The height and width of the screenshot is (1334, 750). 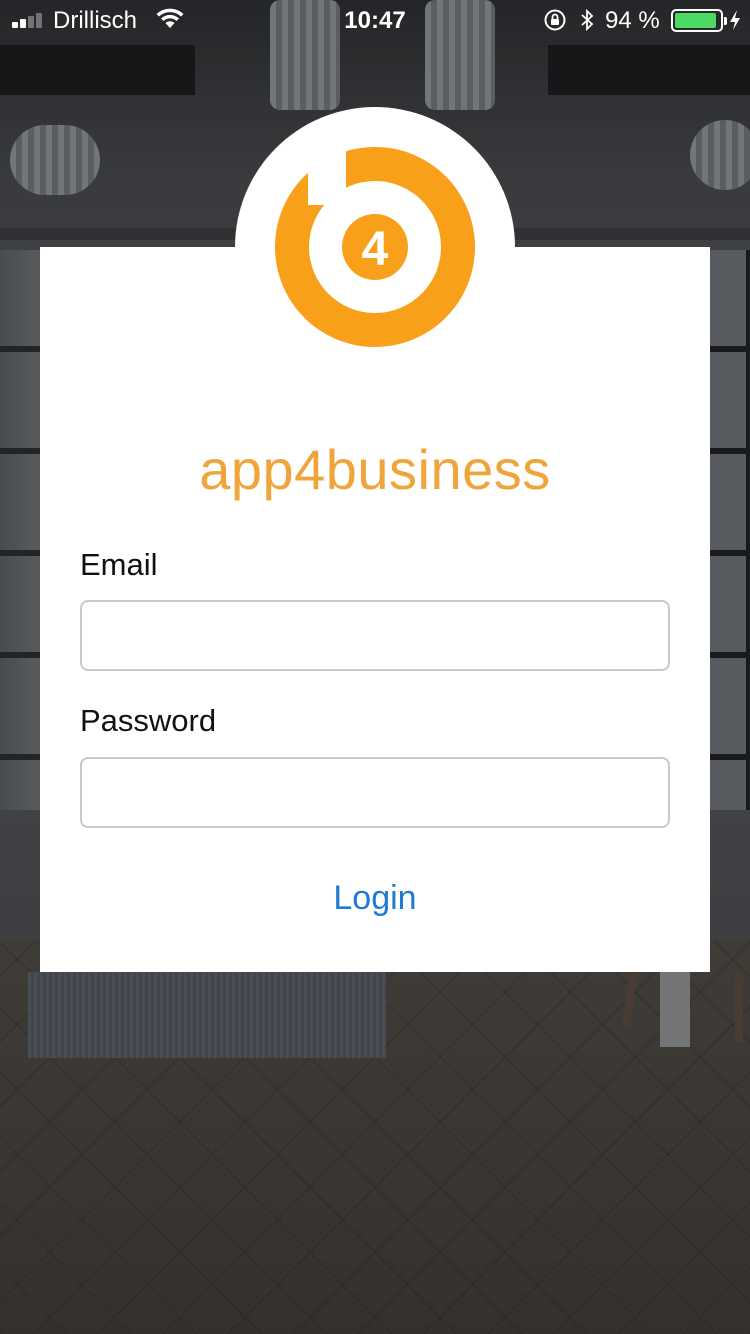 What do you see at coordinates (375, 469) in the screenshot?
I see `app-name: app4business` at bounding box center [375, 469].